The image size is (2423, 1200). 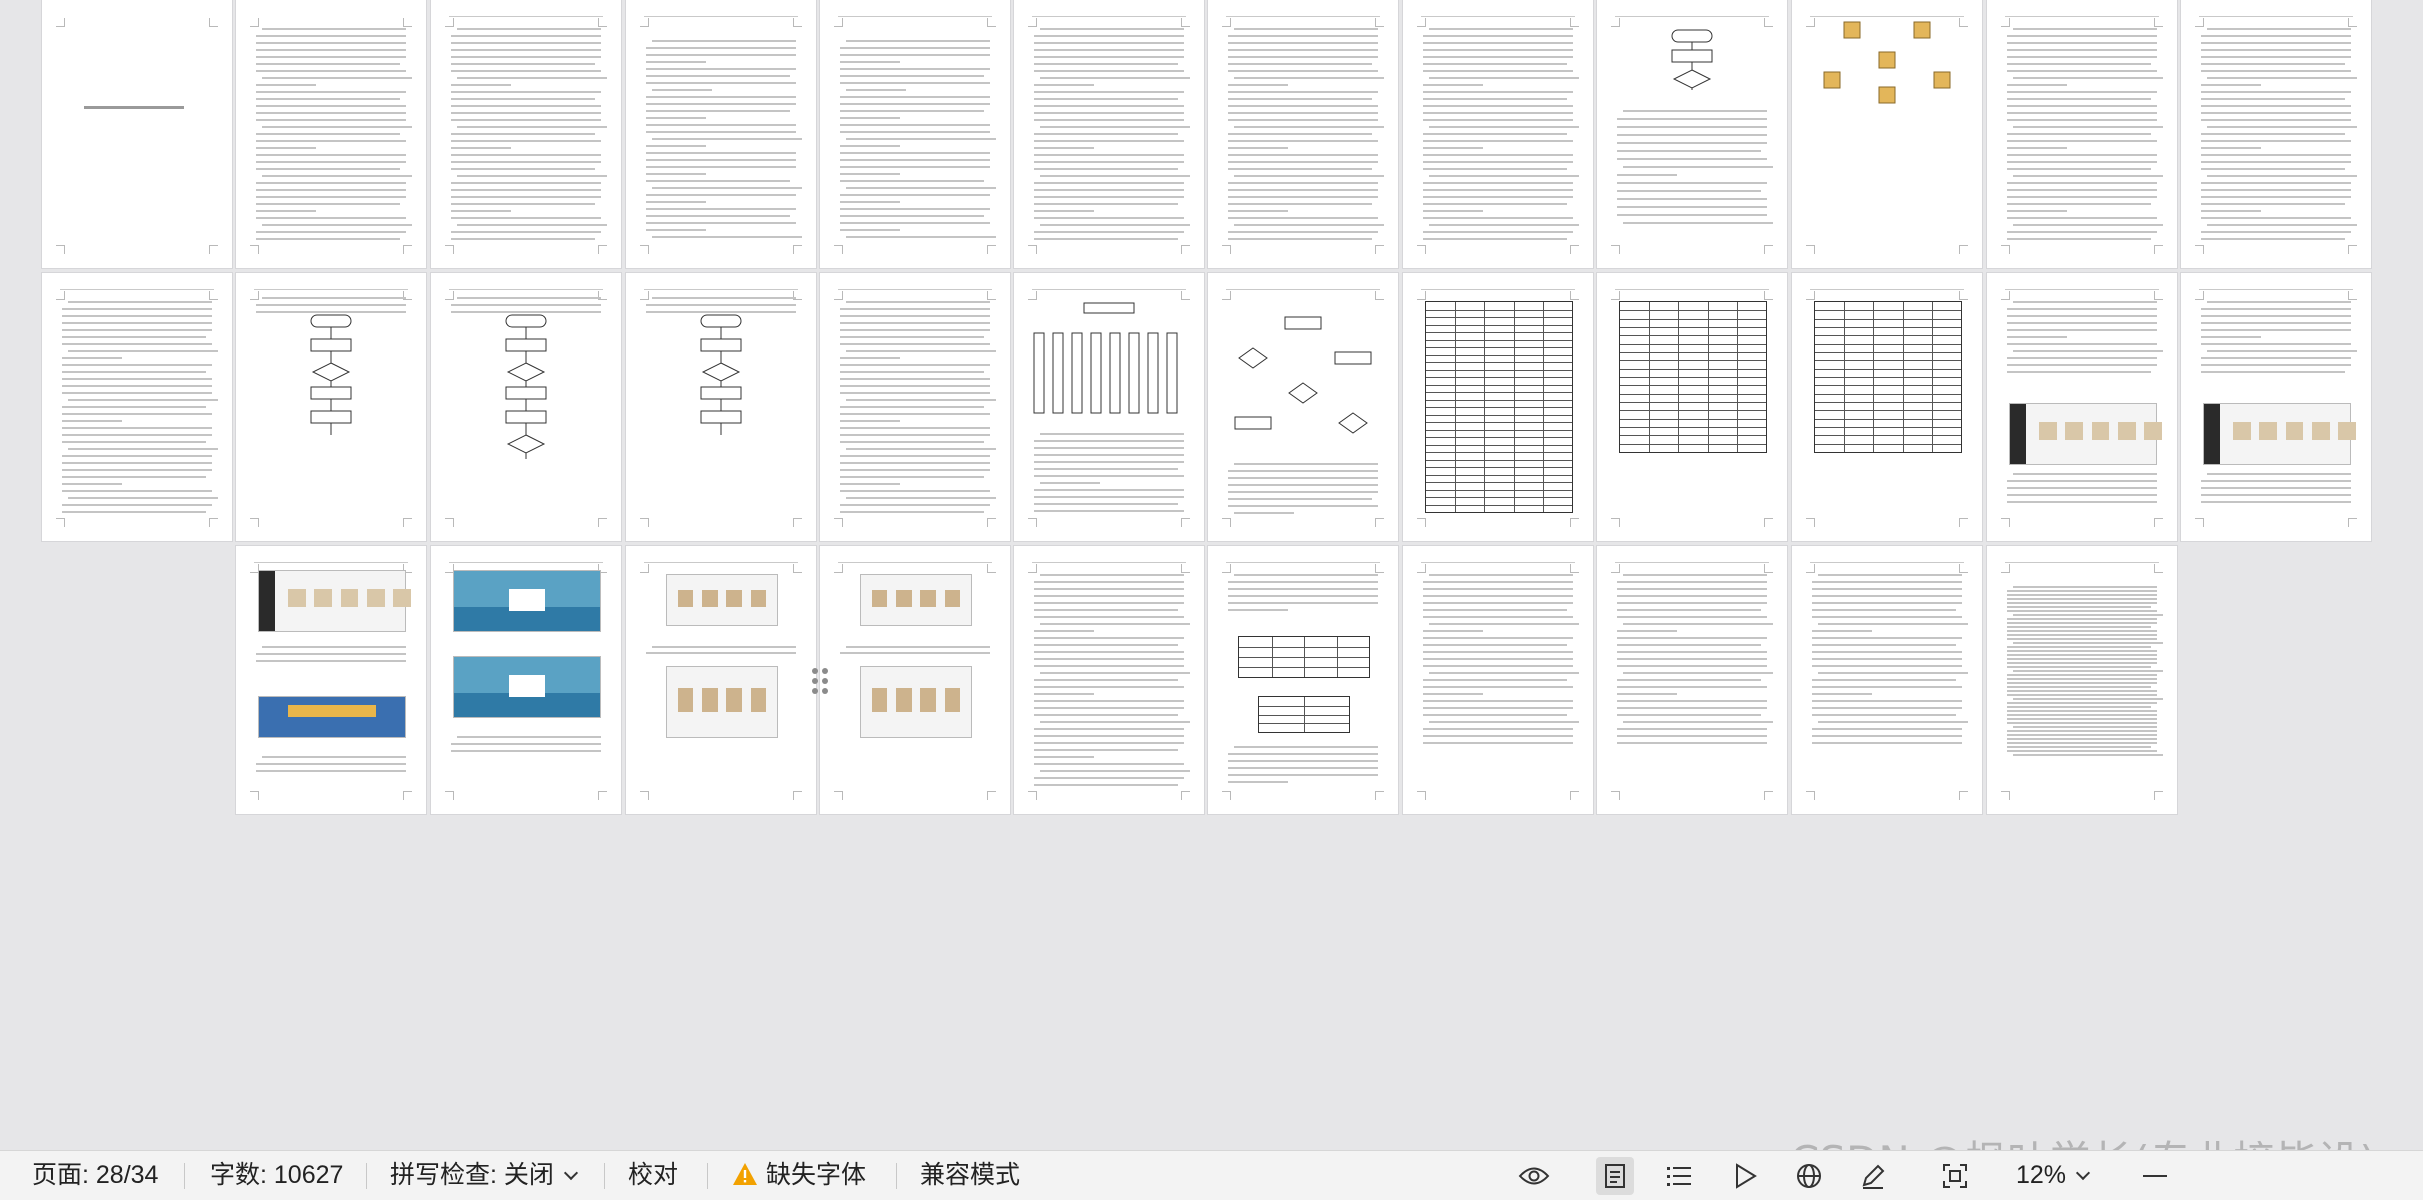 I want to click on module-tree-diagram, so click(x=1105, y=358).